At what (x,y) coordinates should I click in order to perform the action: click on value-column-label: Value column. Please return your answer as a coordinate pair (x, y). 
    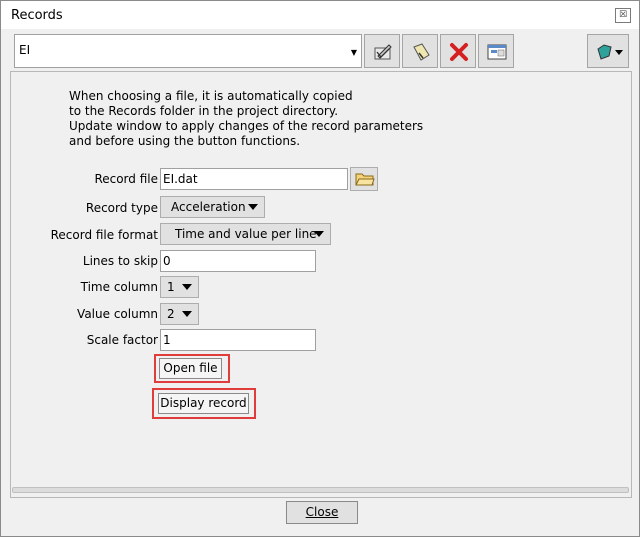
    Looking at the image, I should click on (117, 314).